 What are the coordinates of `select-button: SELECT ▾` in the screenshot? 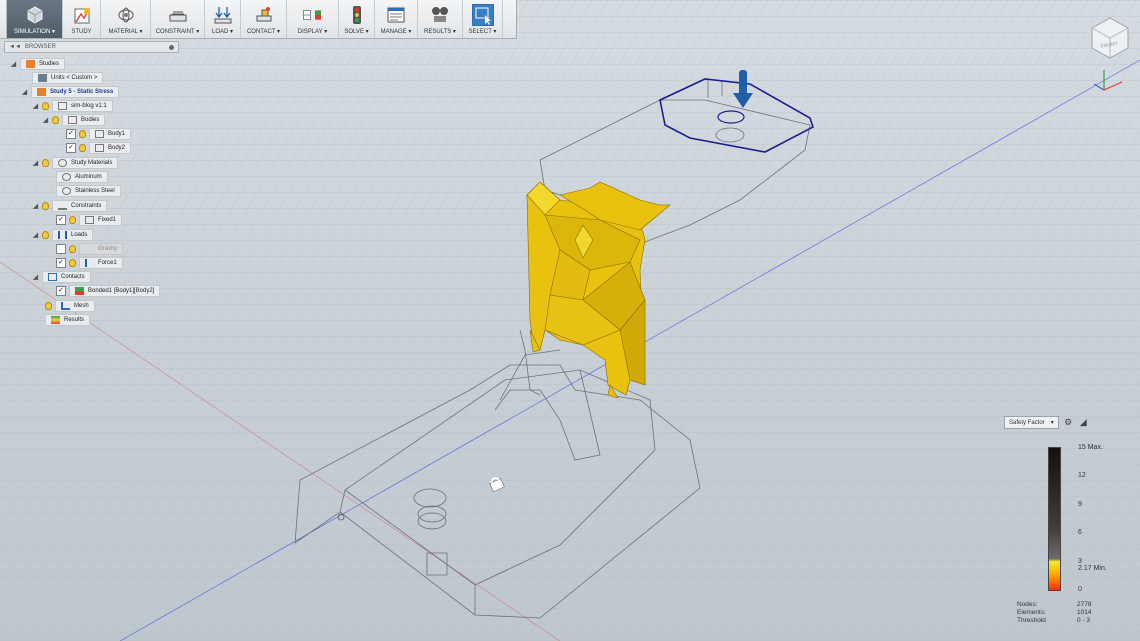 It's located at (483, 19).